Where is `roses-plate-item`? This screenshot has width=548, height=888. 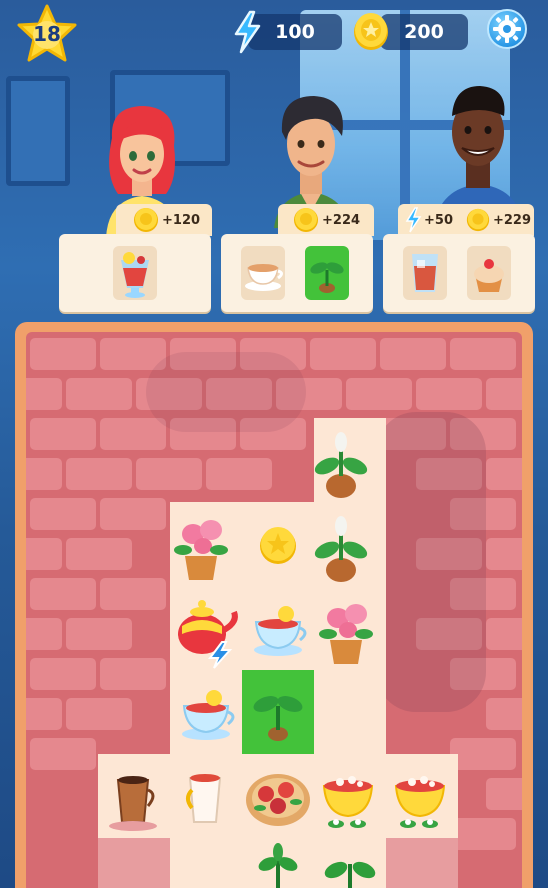 roses-plate-item is located at coordinates (278, 798).